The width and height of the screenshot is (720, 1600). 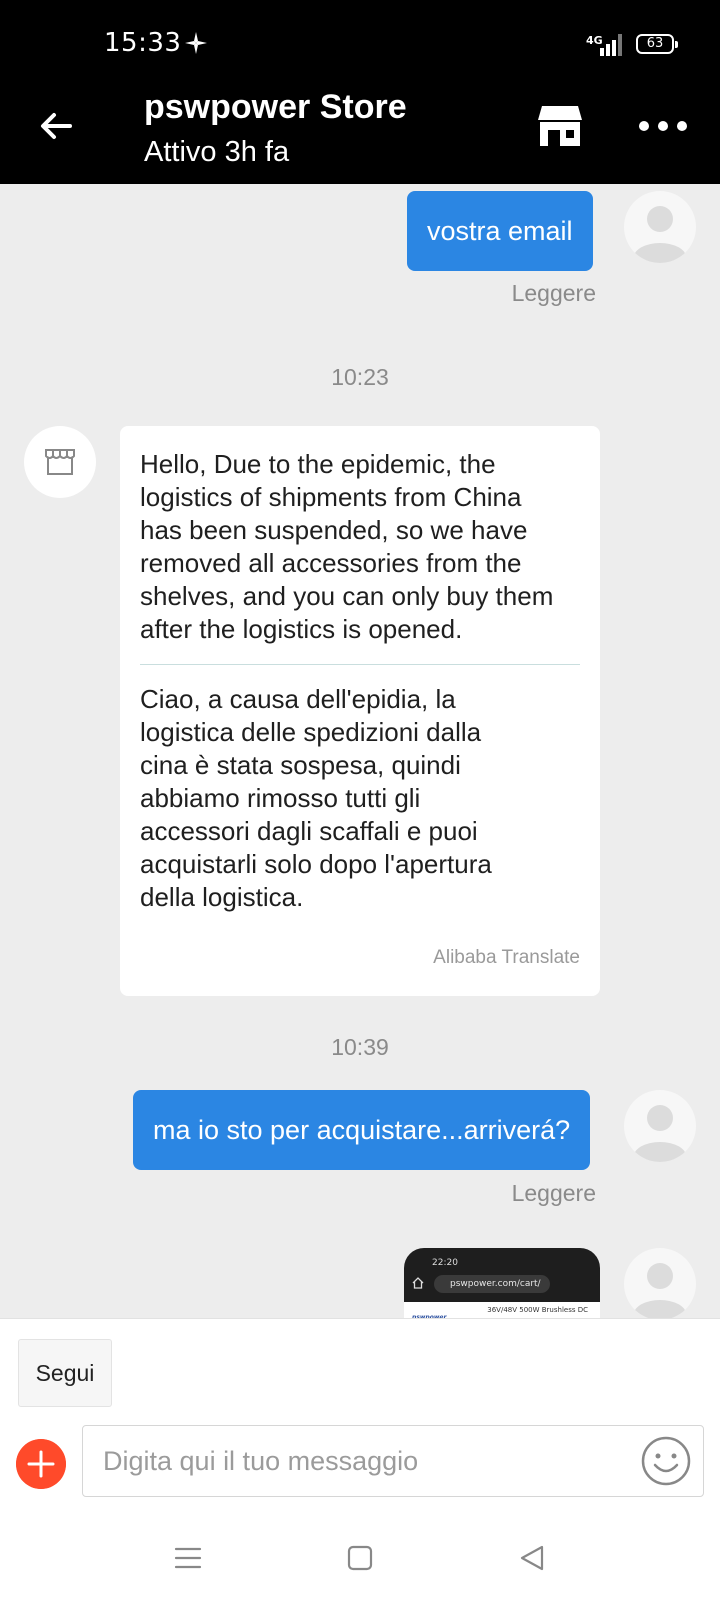 I want to click on emoji-icon, so click(x=666, y=1461).